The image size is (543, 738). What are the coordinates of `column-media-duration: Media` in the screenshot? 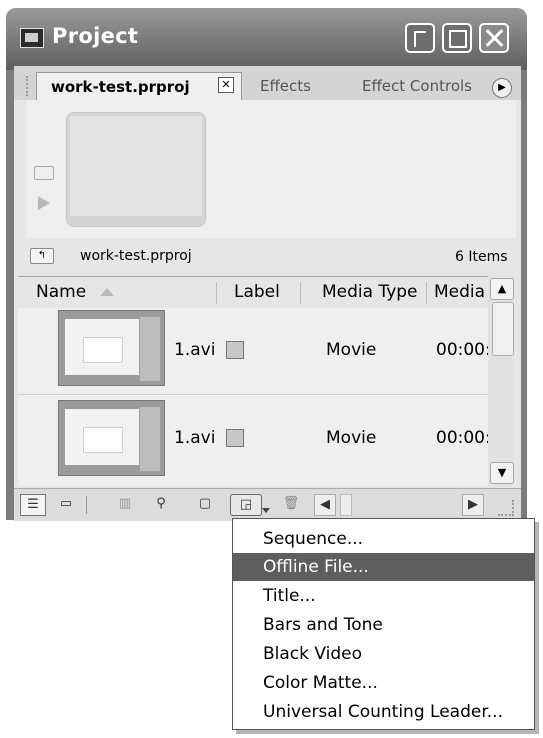 It's located at (461, 292).